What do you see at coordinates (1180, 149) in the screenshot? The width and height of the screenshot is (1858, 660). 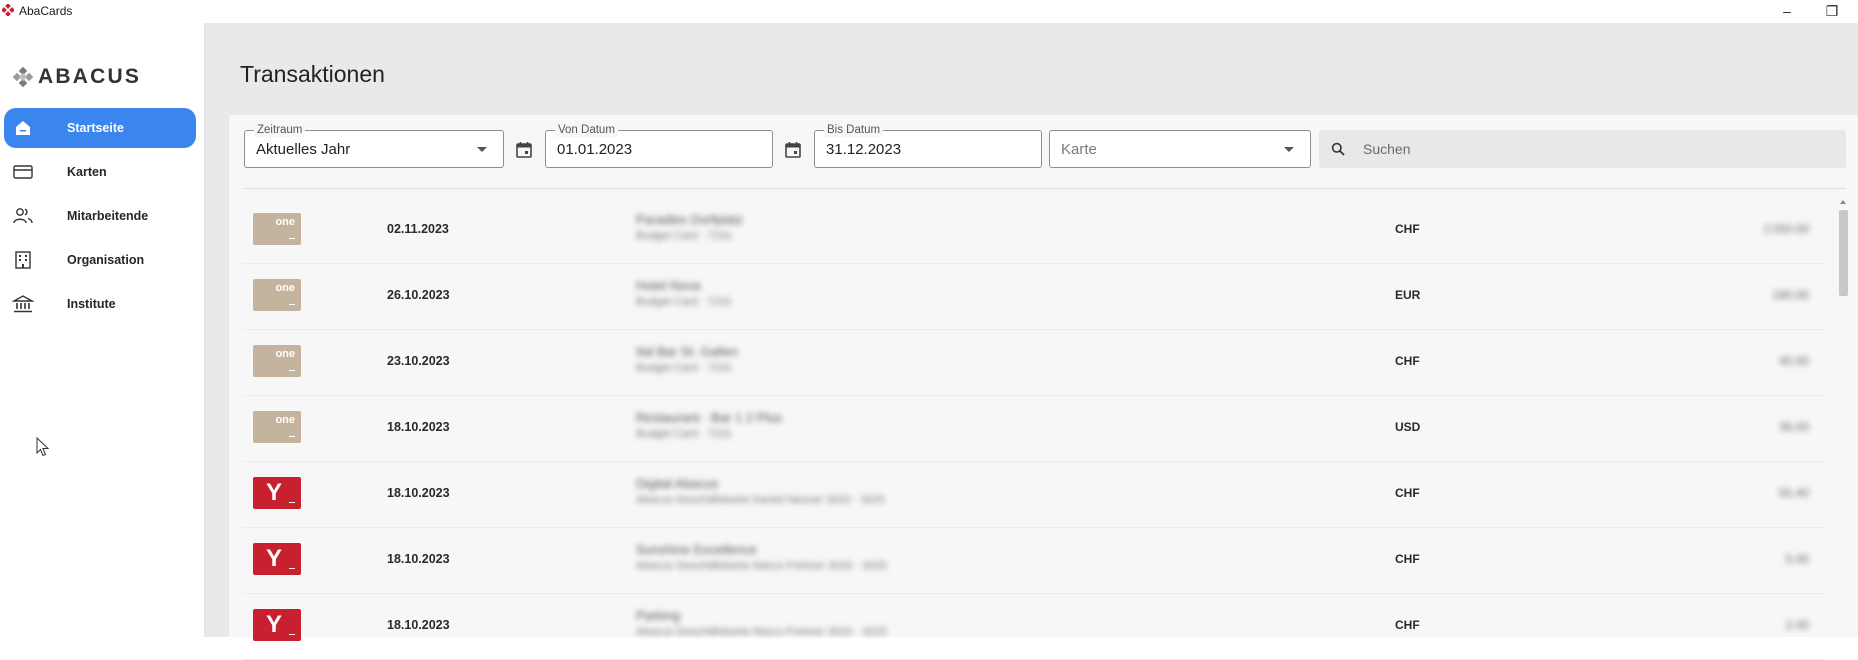 I see `karte-select: Karte` at bounding box center [1180, 149].